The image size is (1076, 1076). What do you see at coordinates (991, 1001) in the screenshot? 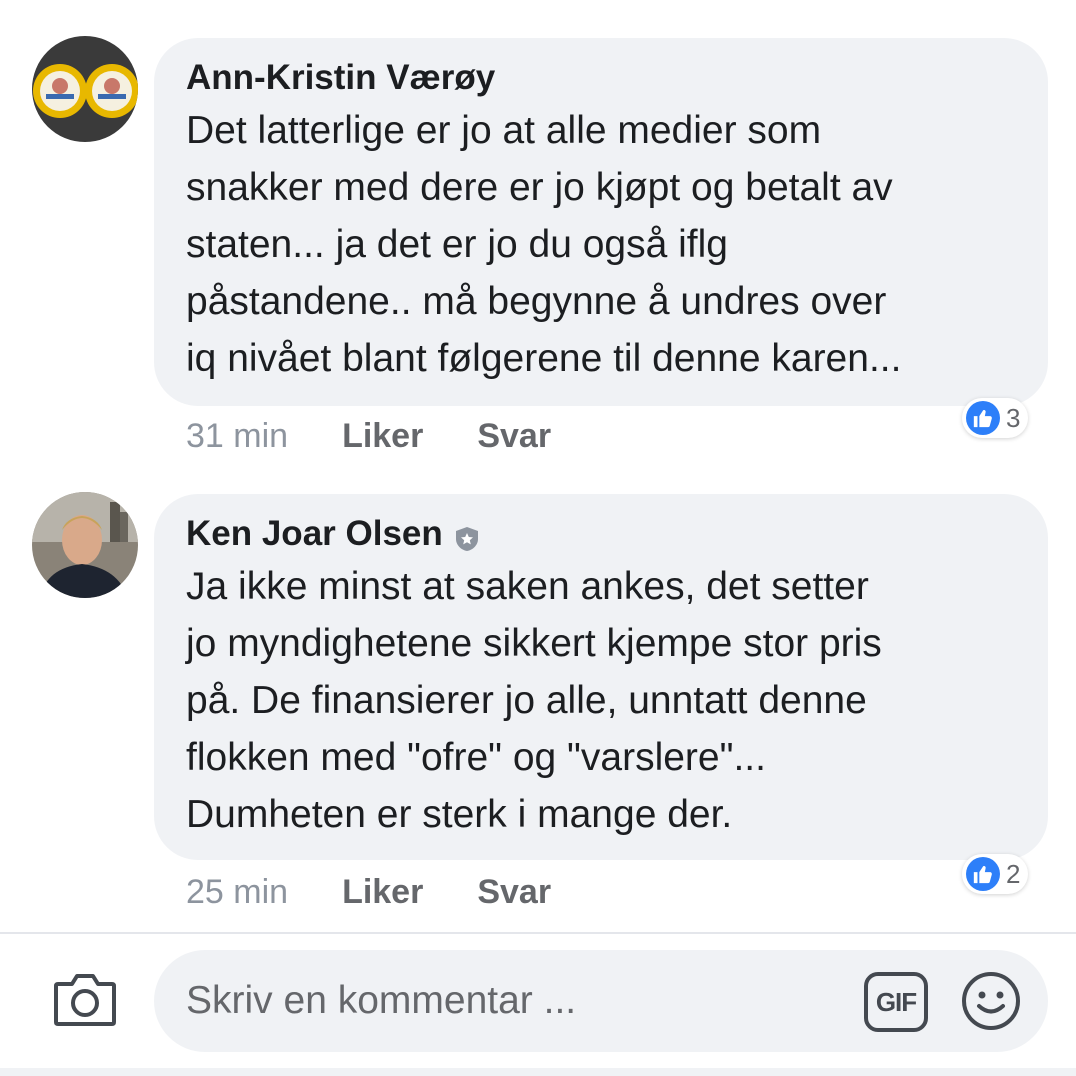
I see `smiley-icon` at bounding box center [991, 1001].